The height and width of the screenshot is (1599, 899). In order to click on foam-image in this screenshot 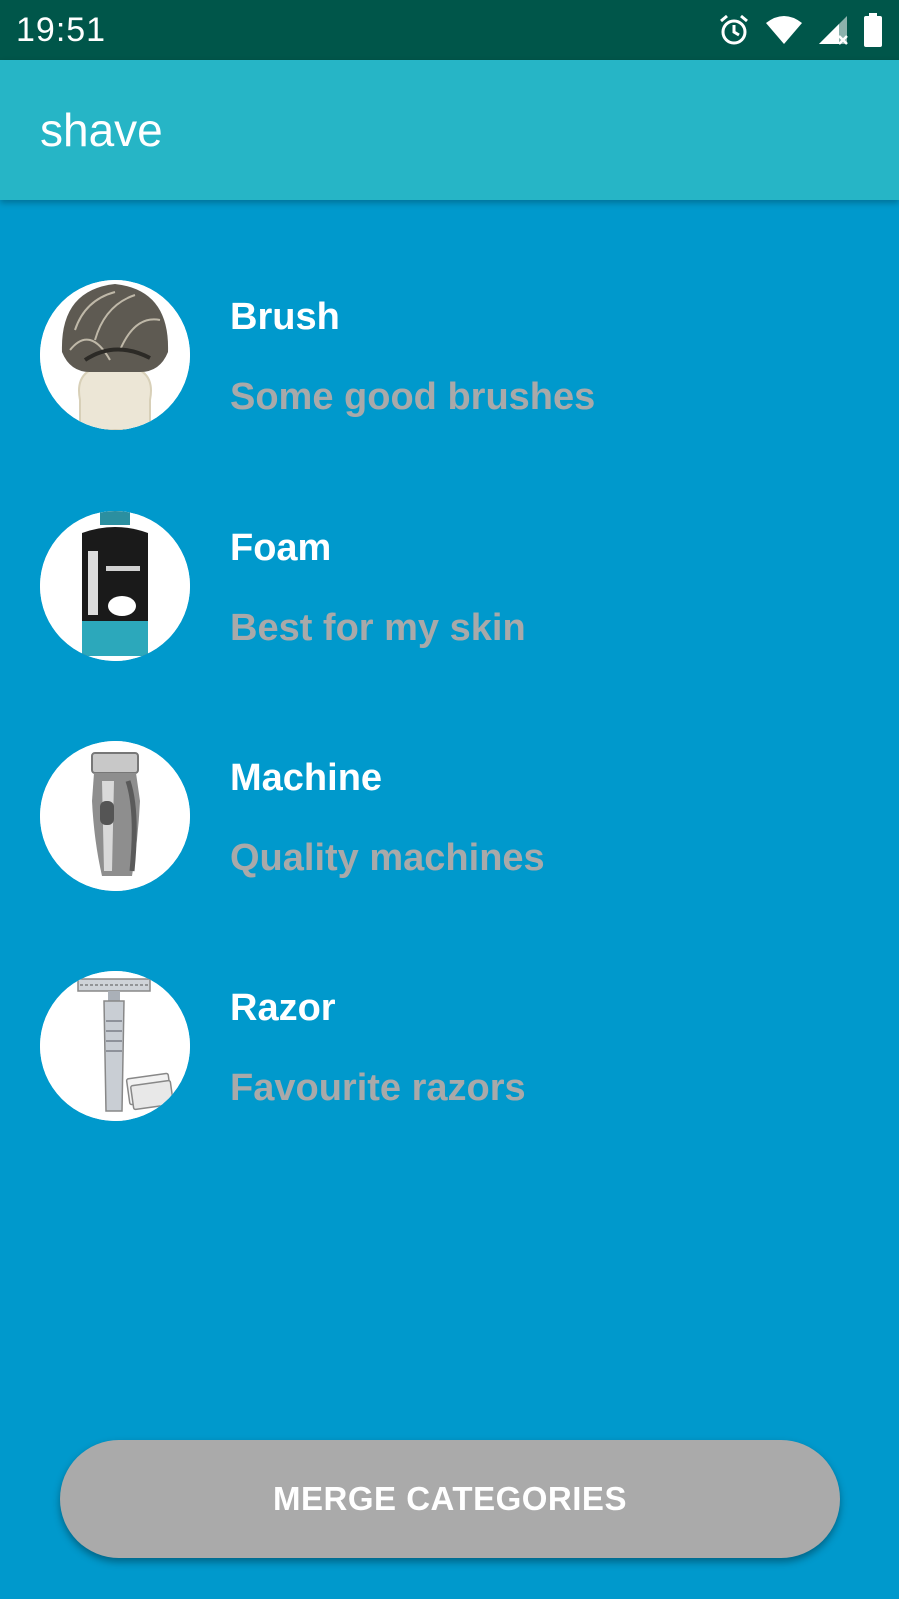, I will do `click(115, 586)`.